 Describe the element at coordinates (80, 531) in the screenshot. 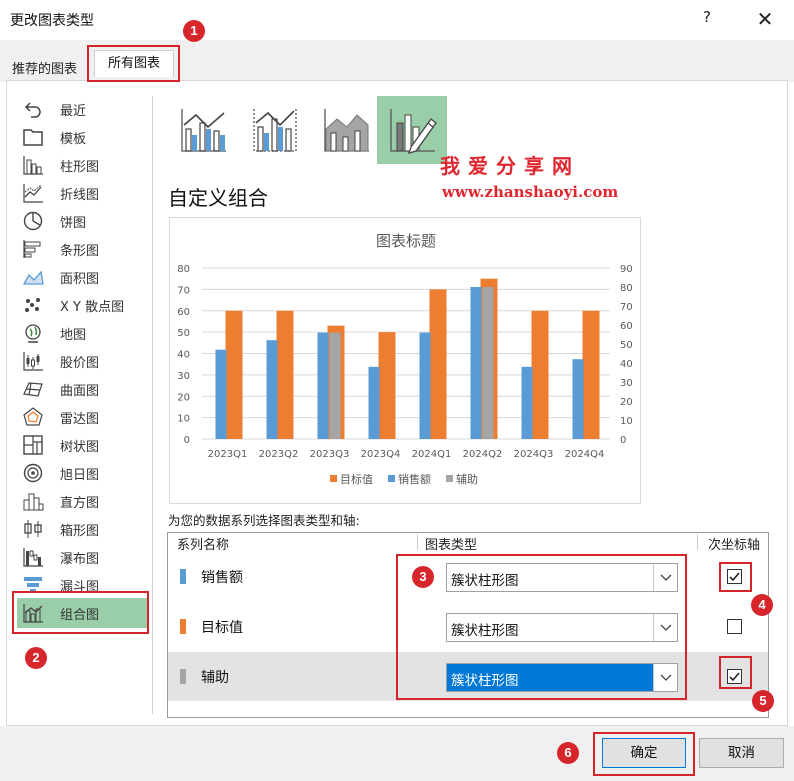

I see `sidebar-item-label: 箱形图` at that location.